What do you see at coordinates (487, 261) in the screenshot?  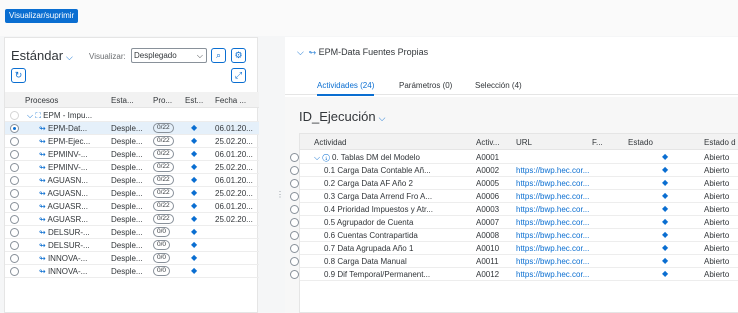 I see `actividad-id: A0011` at bounding box center [487, 261].